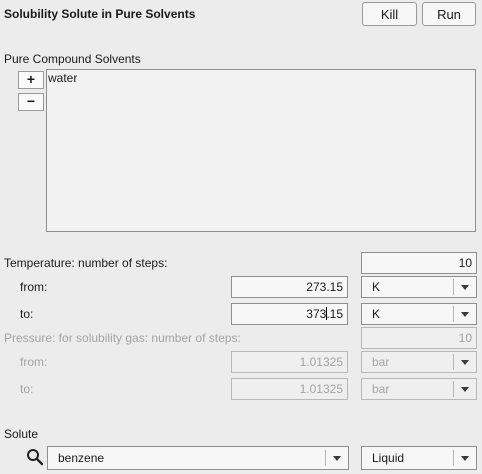 The width and height of the screenshot is (482, 474). What do you see at coordinates (419, 338) in the screenshot?
I see `pressure-steps-field: 10` at bounding box center [419, 338].